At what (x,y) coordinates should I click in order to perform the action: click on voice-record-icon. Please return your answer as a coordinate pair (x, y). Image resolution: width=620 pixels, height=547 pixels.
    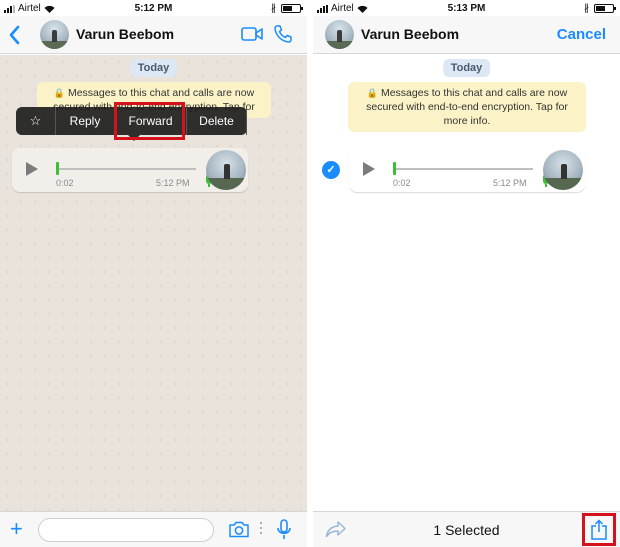
    Looking at the image, I should click on (284, 530).